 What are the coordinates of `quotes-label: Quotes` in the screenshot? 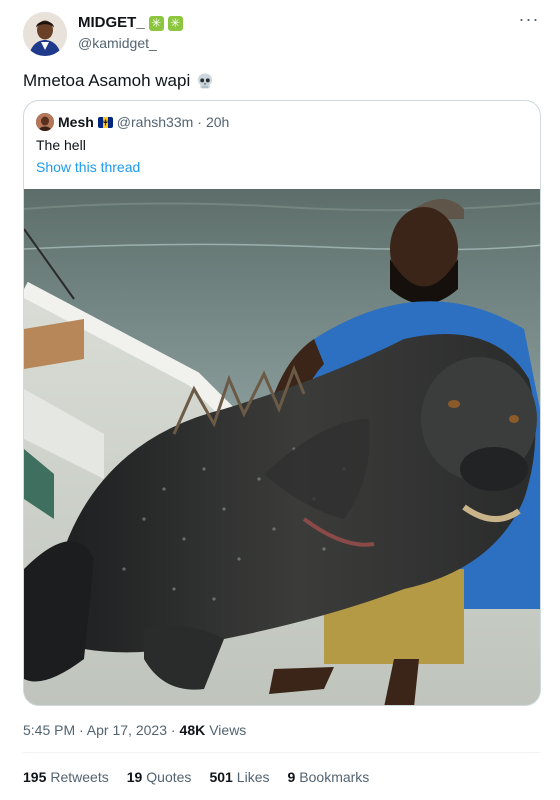 It's located at (169, 777).